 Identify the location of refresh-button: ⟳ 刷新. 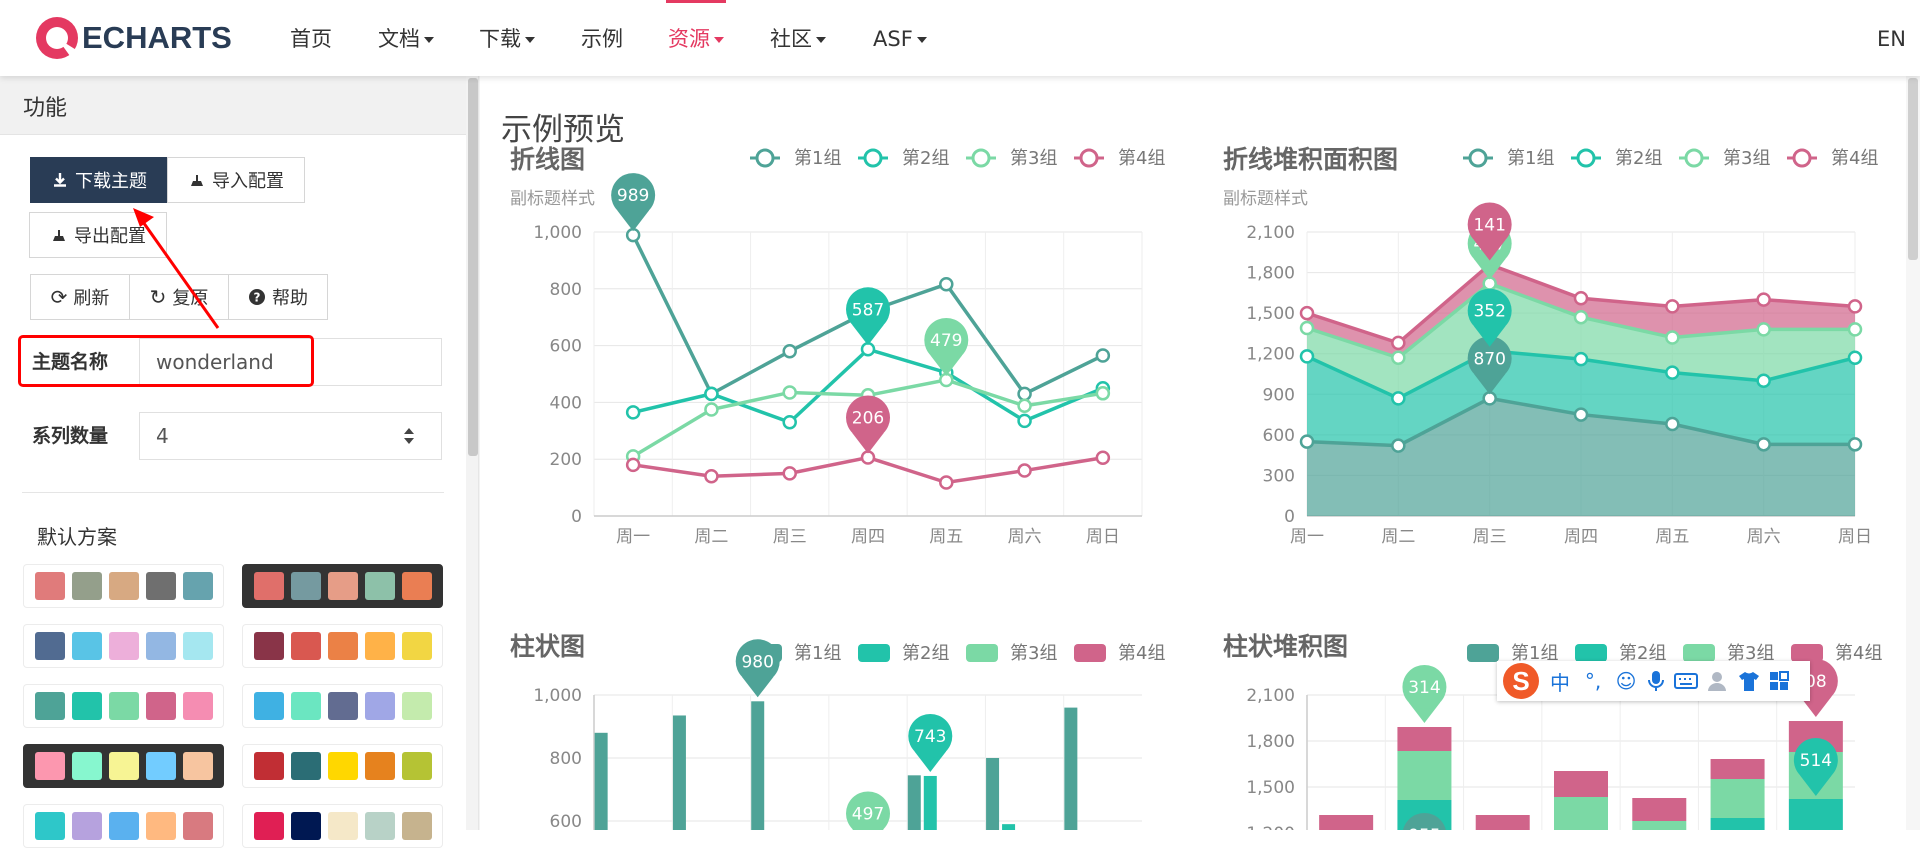
(80, 297).